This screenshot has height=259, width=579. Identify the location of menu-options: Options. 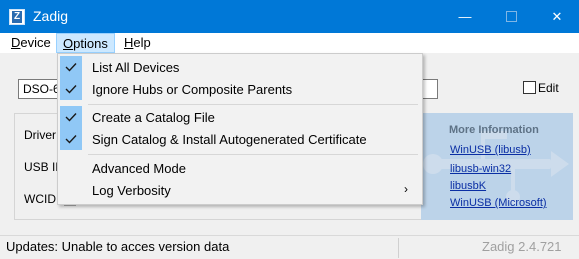
(85, 43).